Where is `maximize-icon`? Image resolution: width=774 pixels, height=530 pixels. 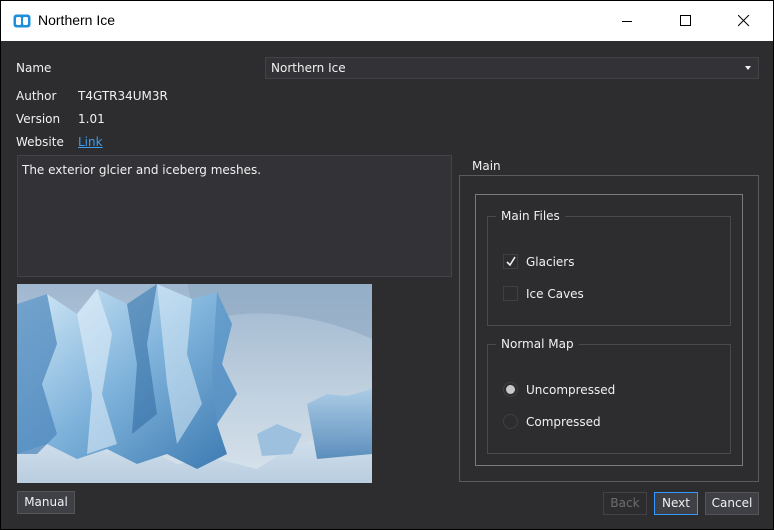 maximize-icon is located at coordinates (685, 20).